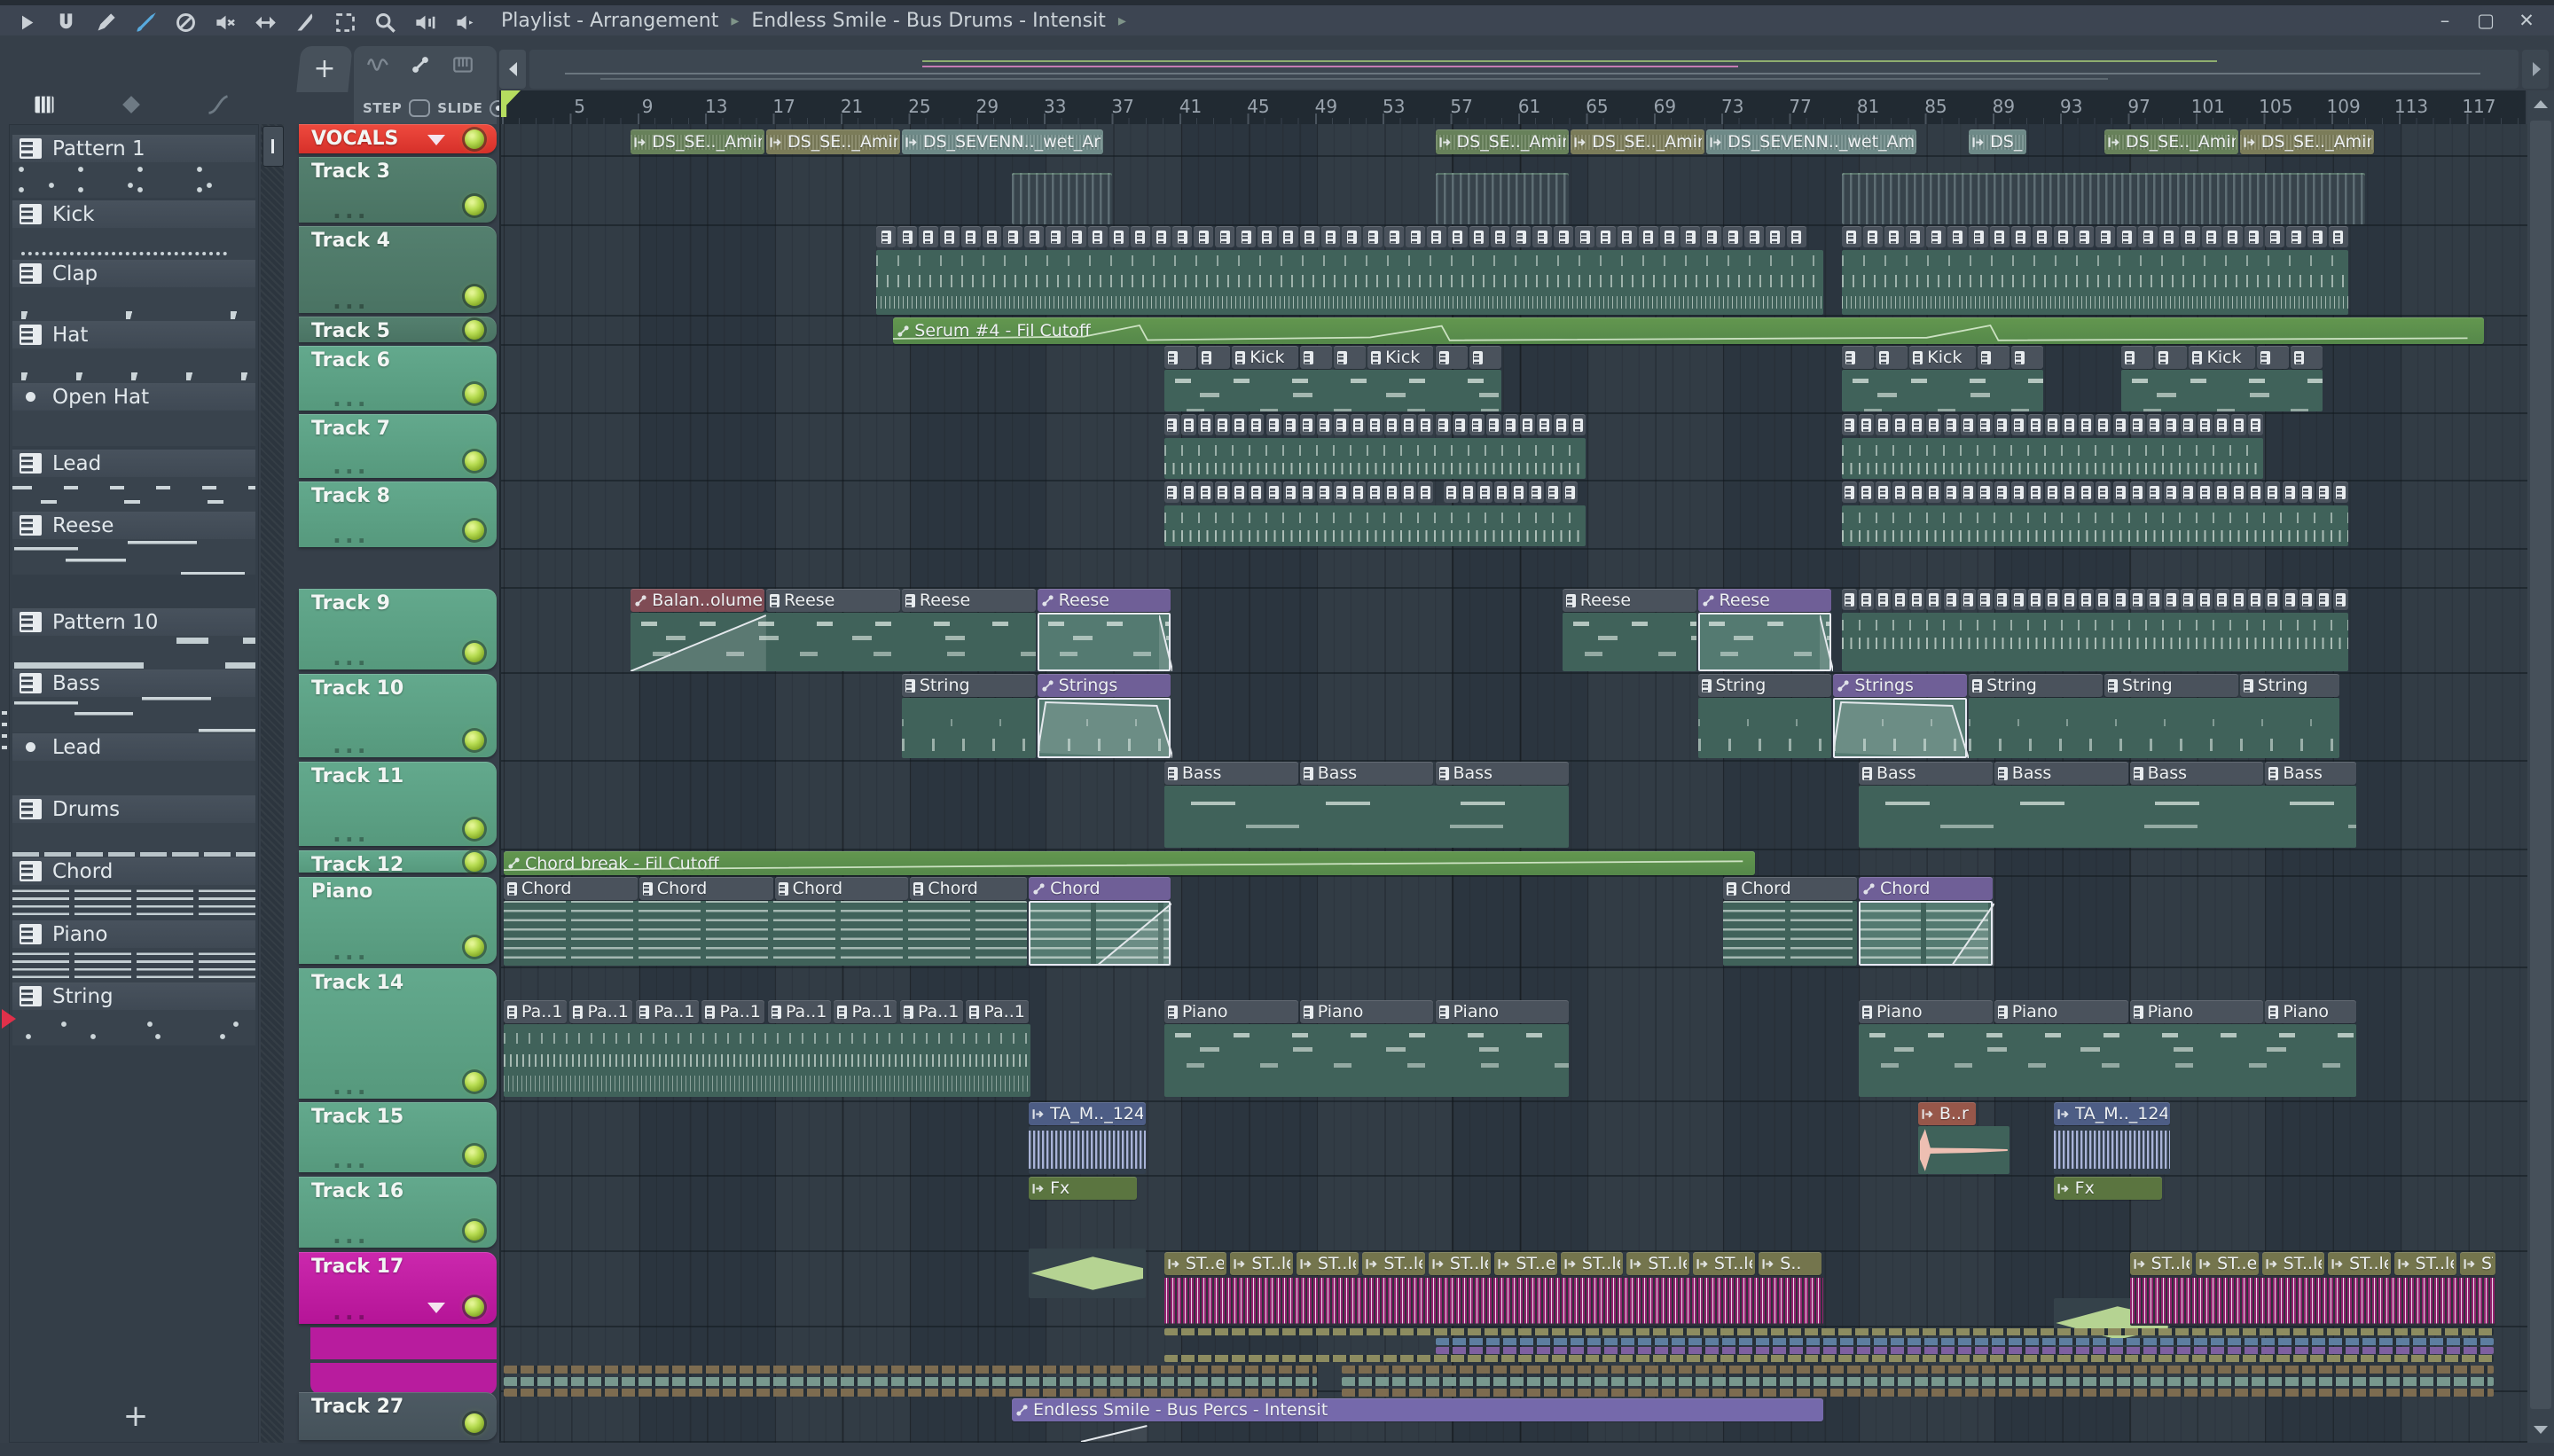 This screenshot has height=1456, width=2554. I want to click on clip-ds-se-amin: DS_SE.._Amin, so click(2306, 141).